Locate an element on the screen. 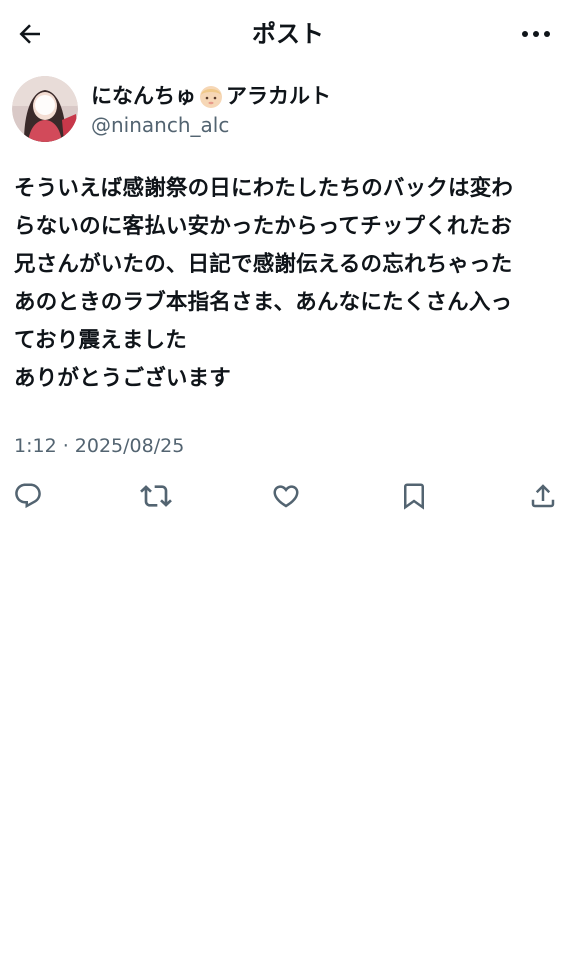 The height and width of the screenshot is (963, 576). reply-button is located at coordinates (28, 496).